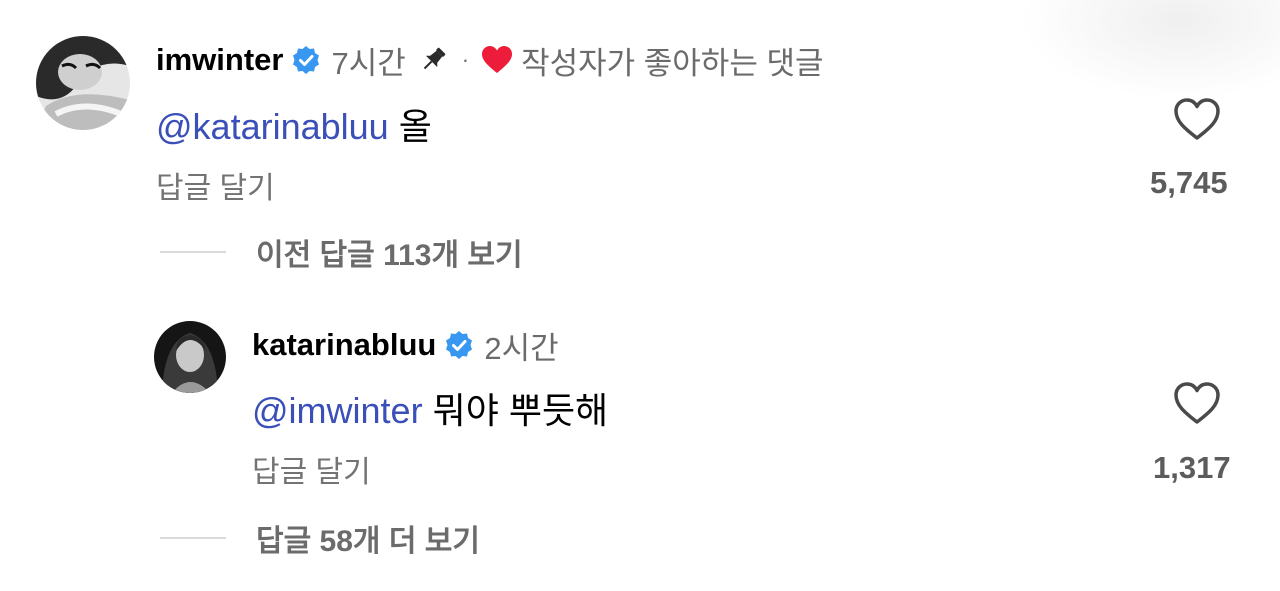 This screenshot has height=591, width=1280. I want to click on avatar-imwinter, so click(83, 83).